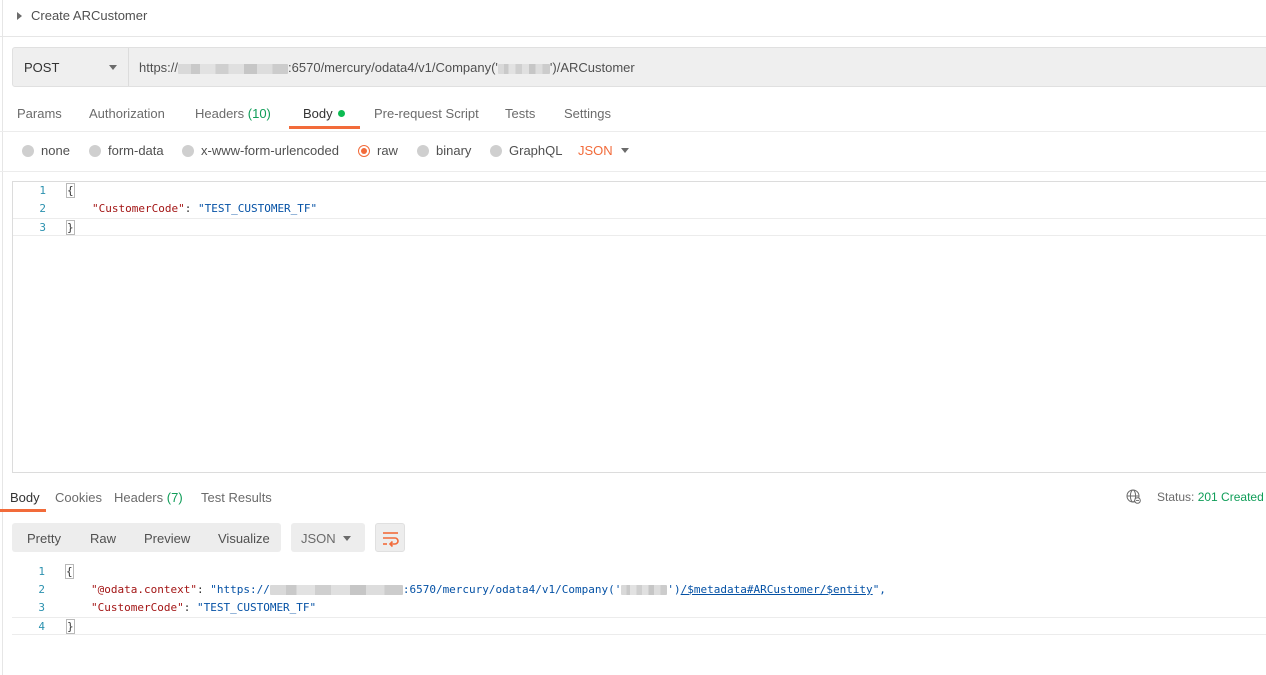  What do you see at coordinates (89, 15) in the screenshot?
I see `request-title: Create ARCustomer` at bounding box center [89, 15].